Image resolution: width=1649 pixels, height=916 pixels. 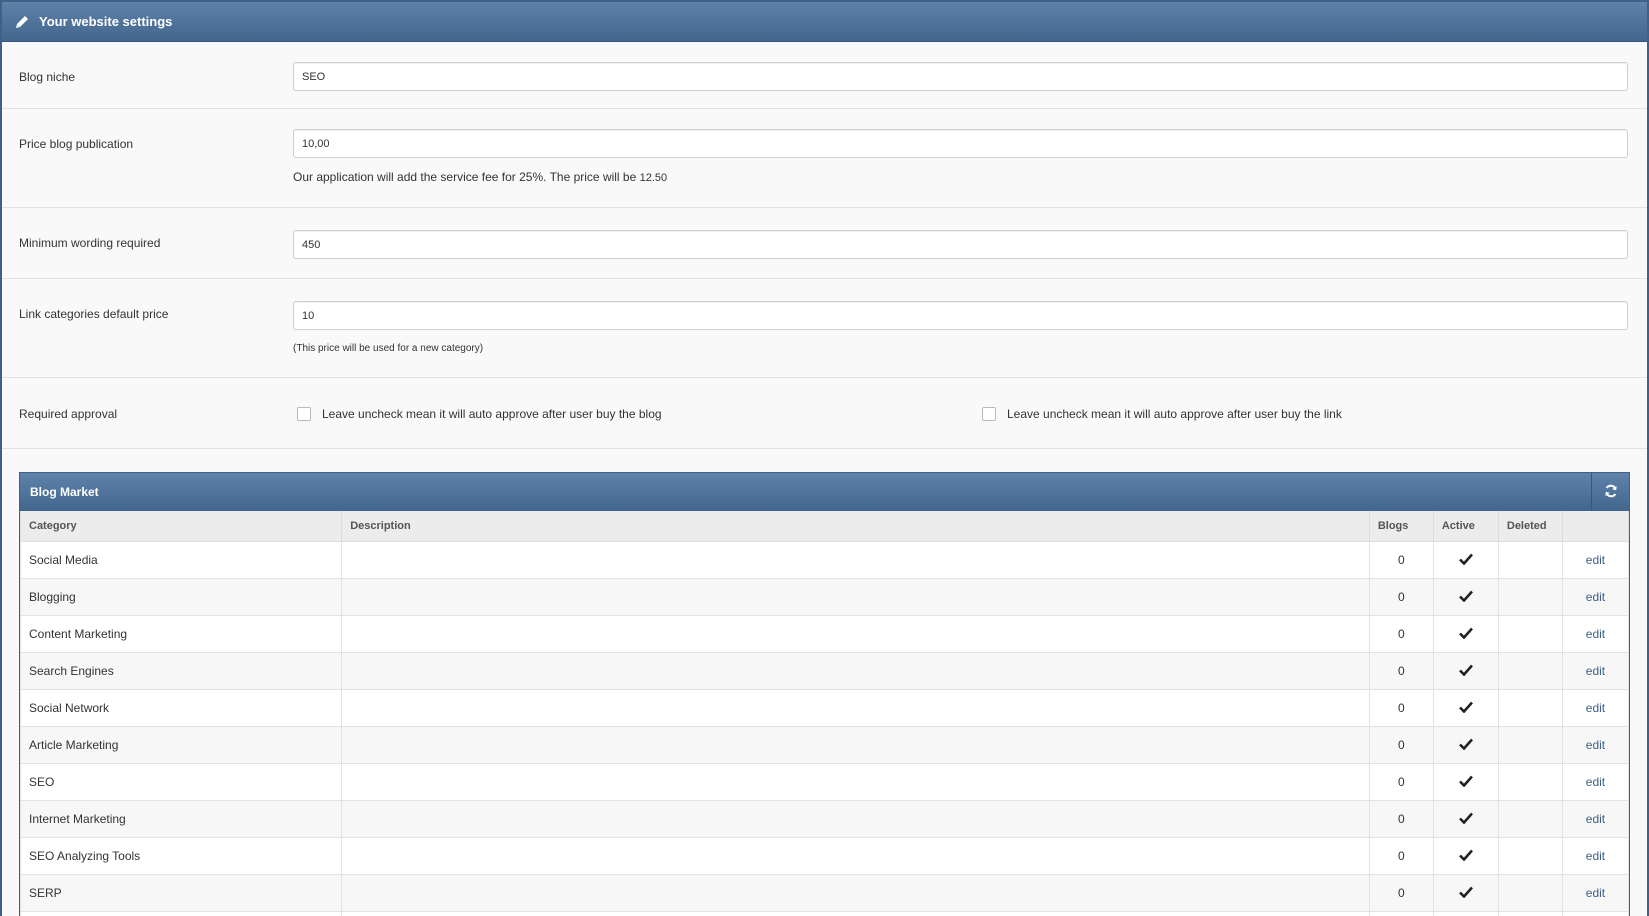 What do you see at coordinates (181, 597) in the screenshot?
I see `category-cell: Blogging` at bounding box center [181, 597].